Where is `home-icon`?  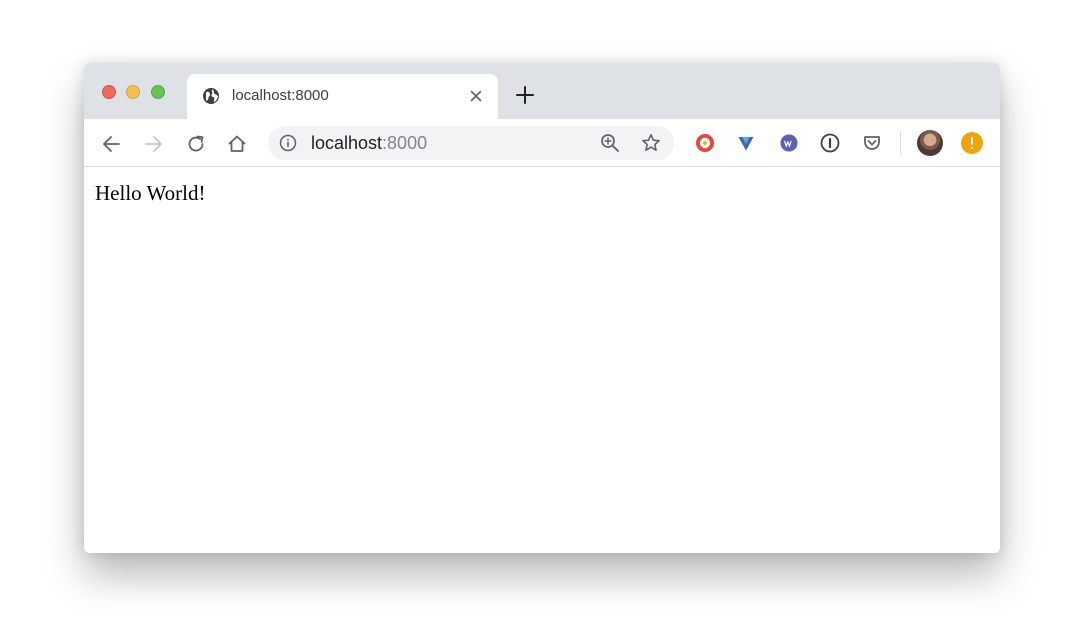
home-icon is located at coordinates (237, 144).